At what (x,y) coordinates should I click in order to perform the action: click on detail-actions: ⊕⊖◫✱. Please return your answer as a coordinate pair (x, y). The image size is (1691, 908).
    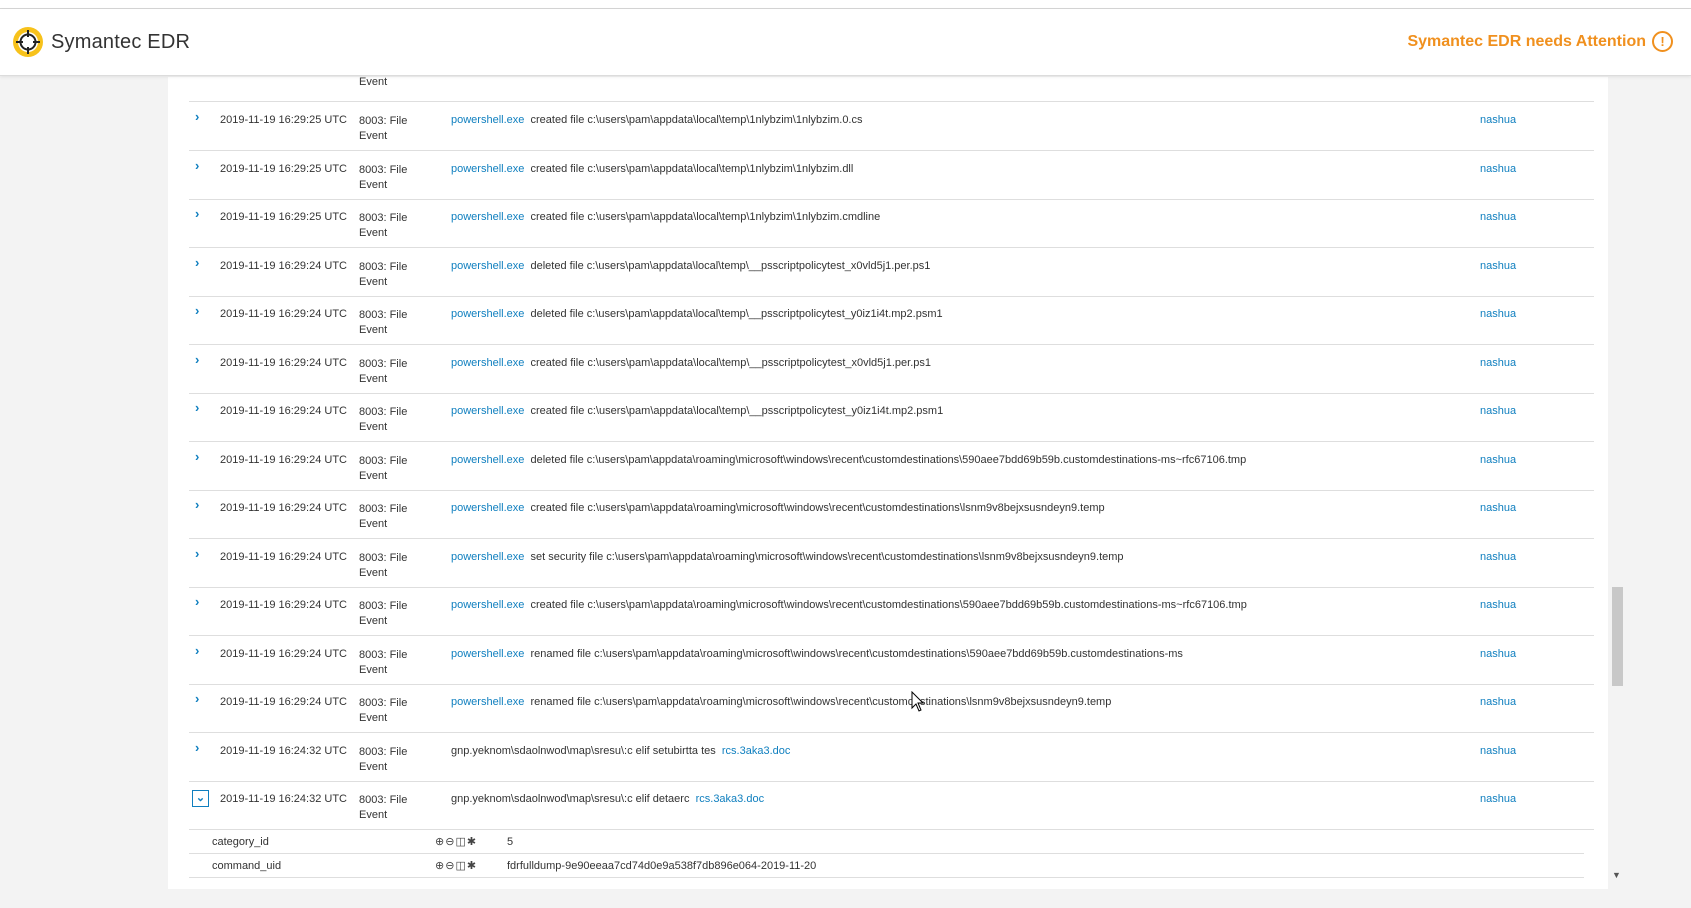
    Looking at the image, I should click on (456, 841).